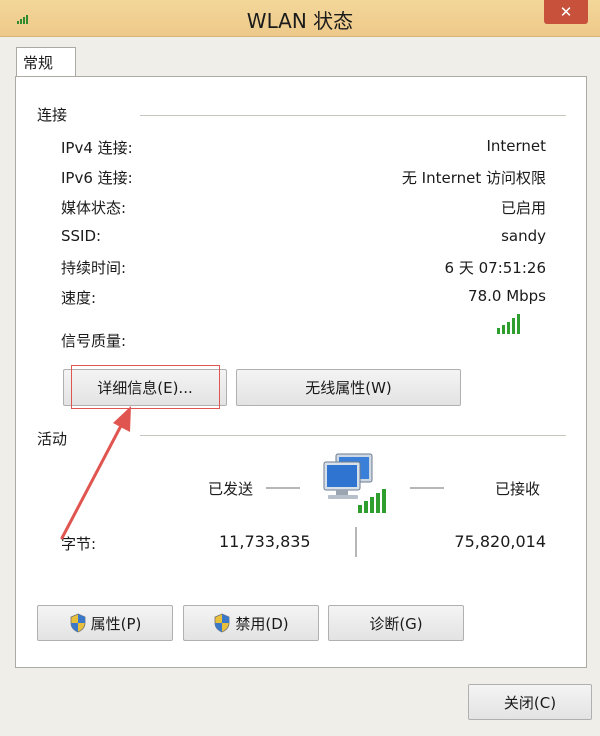  I want to click on annotation-arrow, so click(95, 473).